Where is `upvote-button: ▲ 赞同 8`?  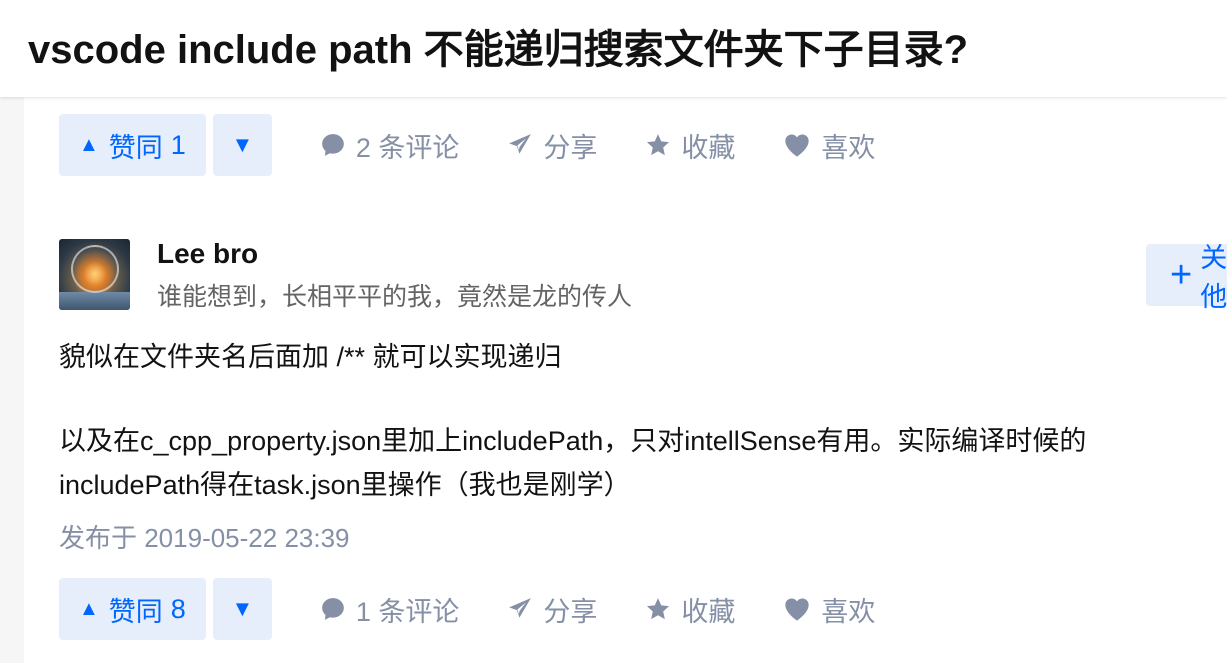
upvote-button: ▲ 赞同 8 is located at coordinates (132, 609).